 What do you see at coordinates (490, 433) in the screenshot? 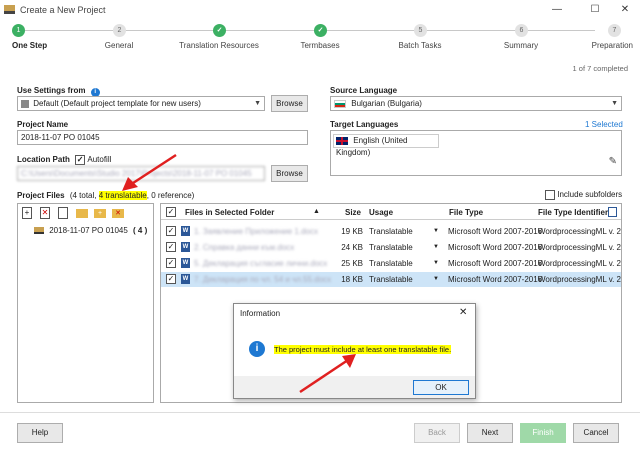
I see `next-button: Next` at bounding box center [490, 433].